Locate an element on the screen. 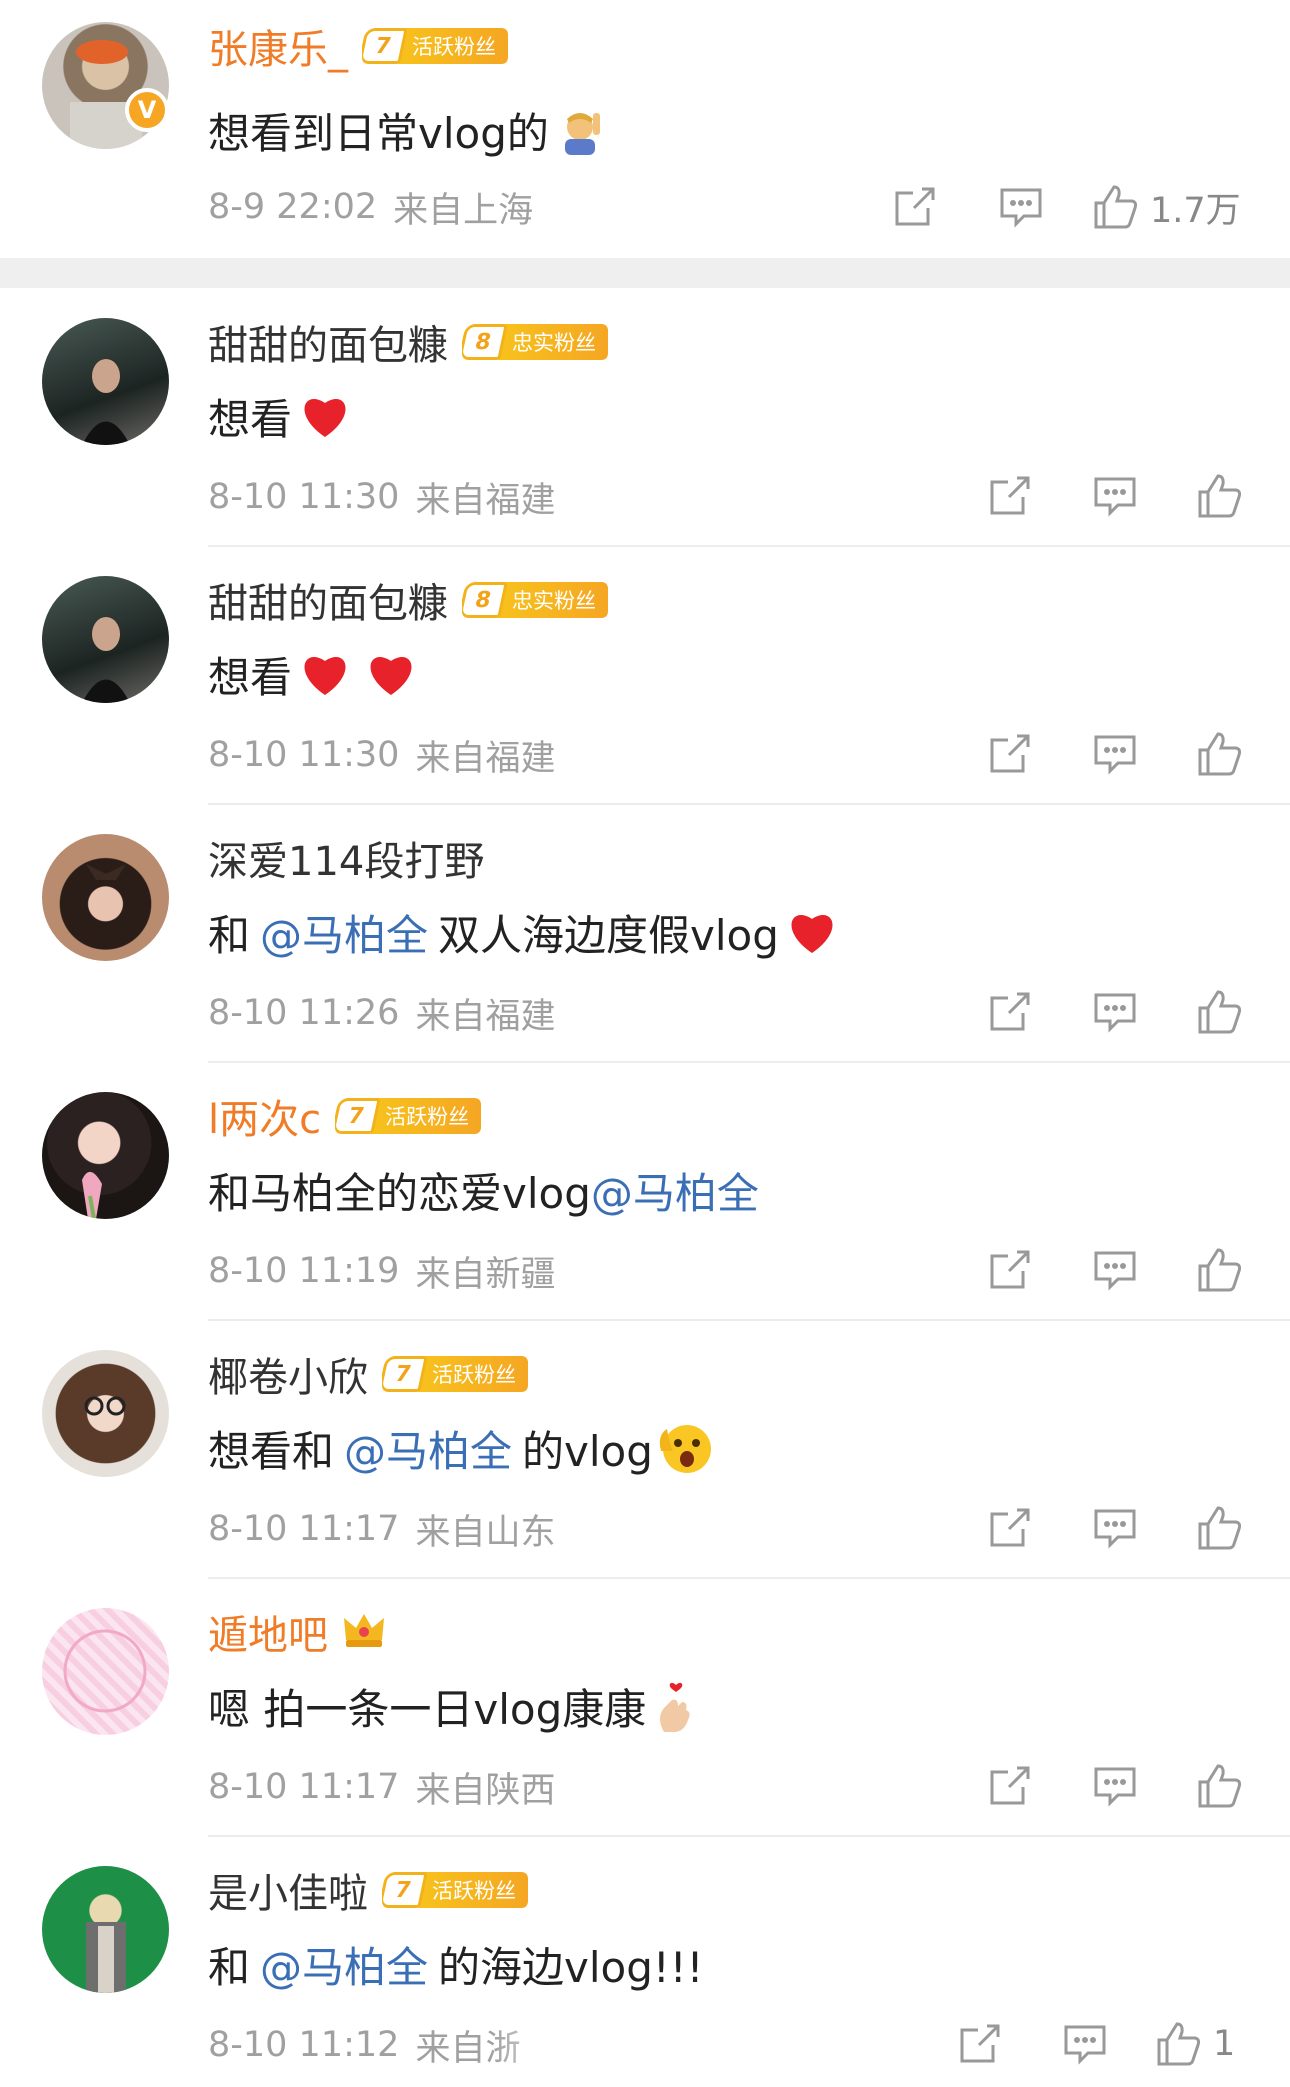  section-separator is located at coordinates (645, 273).